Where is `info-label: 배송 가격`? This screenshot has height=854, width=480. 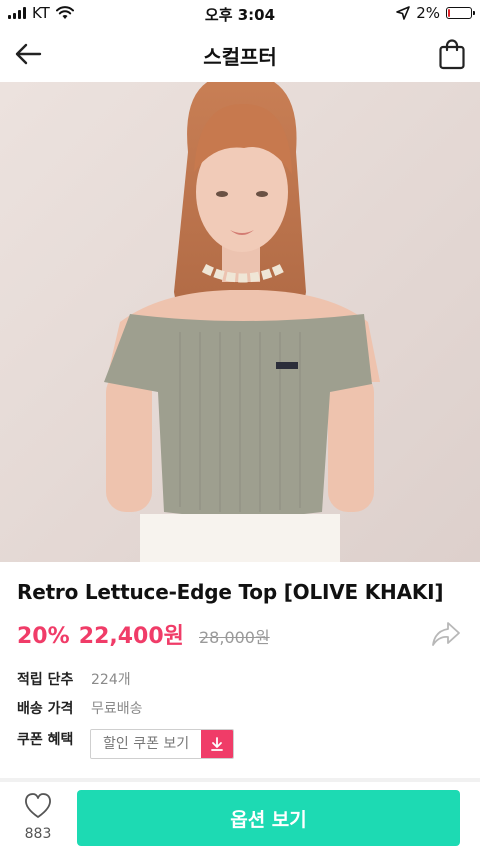 info-label: 배송 가격 is located at coordinates (45, 709).